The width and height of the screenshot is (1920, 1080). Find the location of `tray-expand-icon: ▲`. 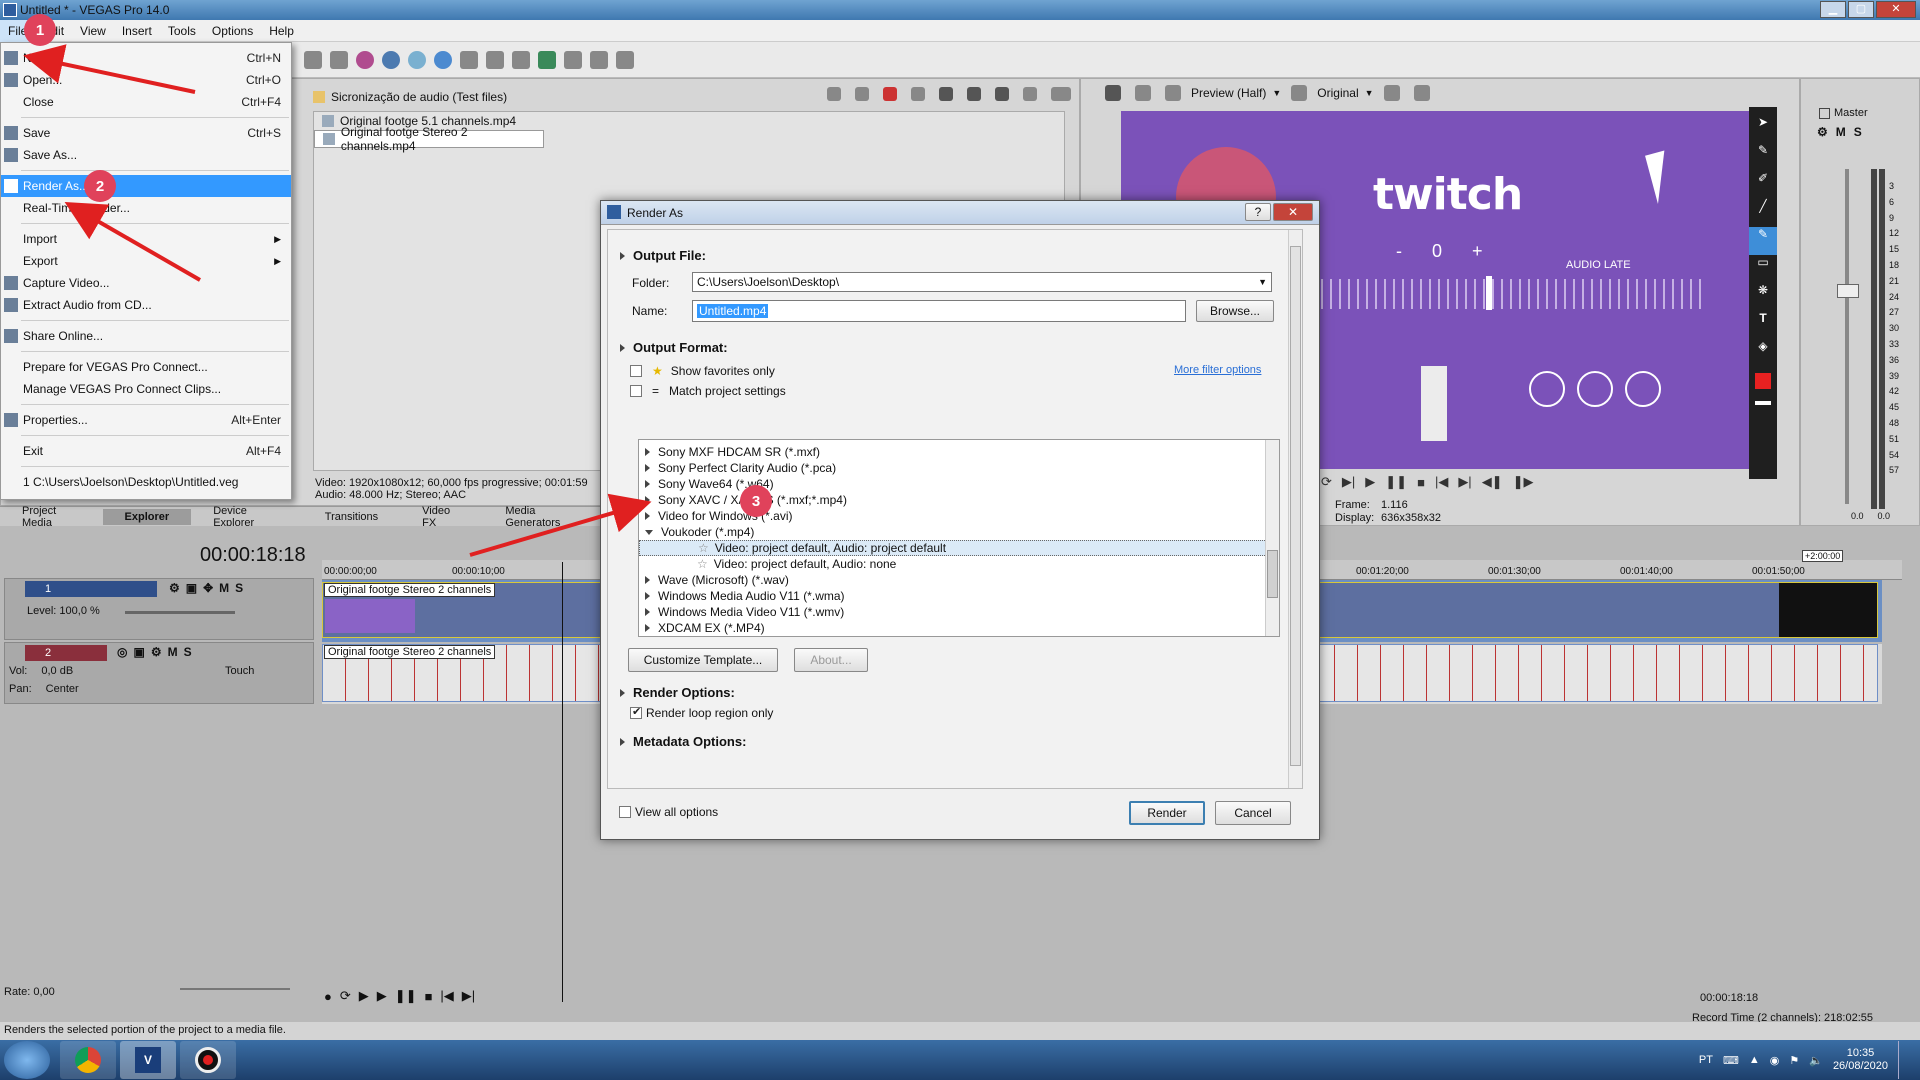

tray-expand-icon: ▲ is located at coordinates (1754, 1060).